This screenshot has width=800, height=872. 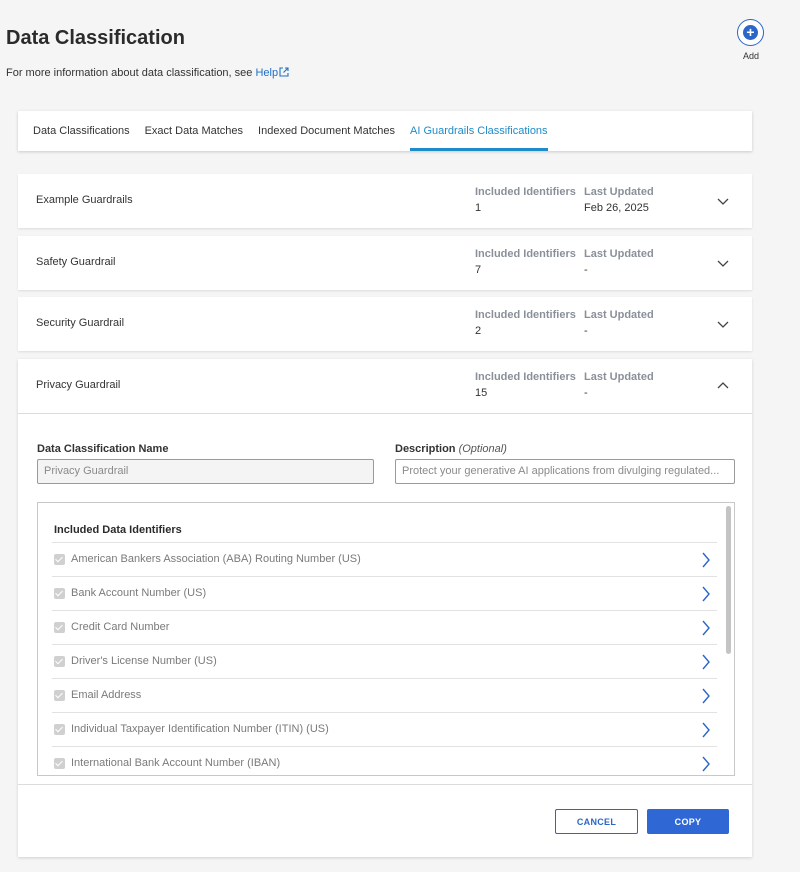 I want to click on description-label-text: Description, so click(x=425, y=449).